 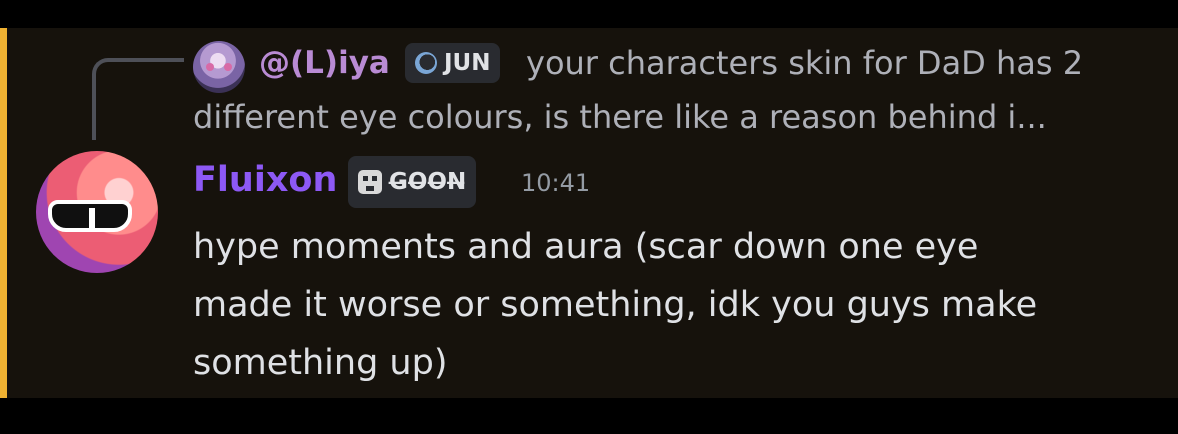 I want to click on moon-icon, so click(x=426, y=63).